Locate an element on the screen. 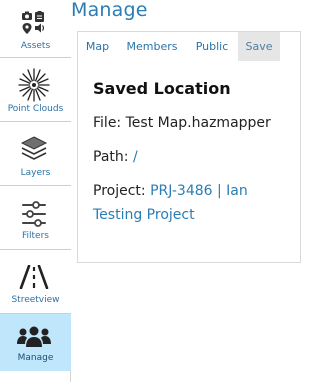 This screenshot has width=320, height=382. file-value: Test Map.hazmapper is located at coordinates (198, 123).